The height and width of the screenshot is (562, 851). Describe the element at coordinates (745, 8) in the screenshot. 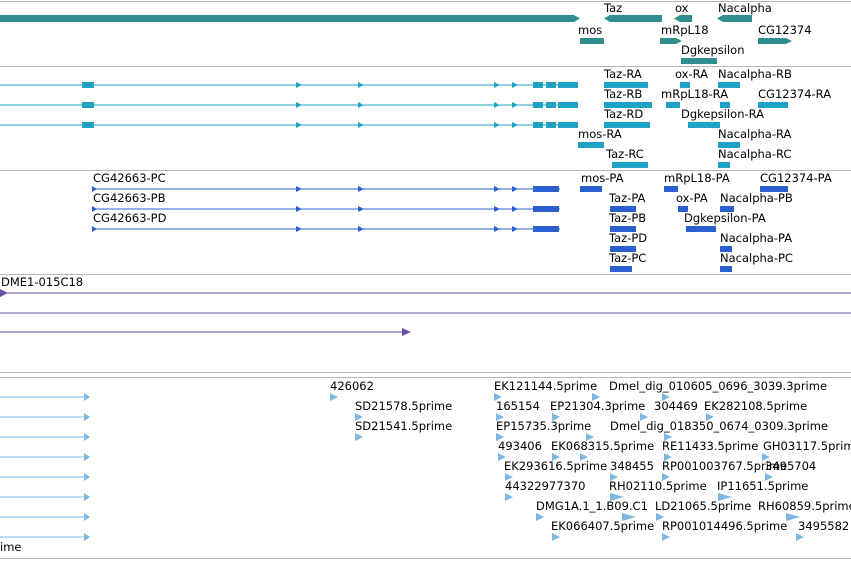

I see `gene-label: Nacalpha` at that location.